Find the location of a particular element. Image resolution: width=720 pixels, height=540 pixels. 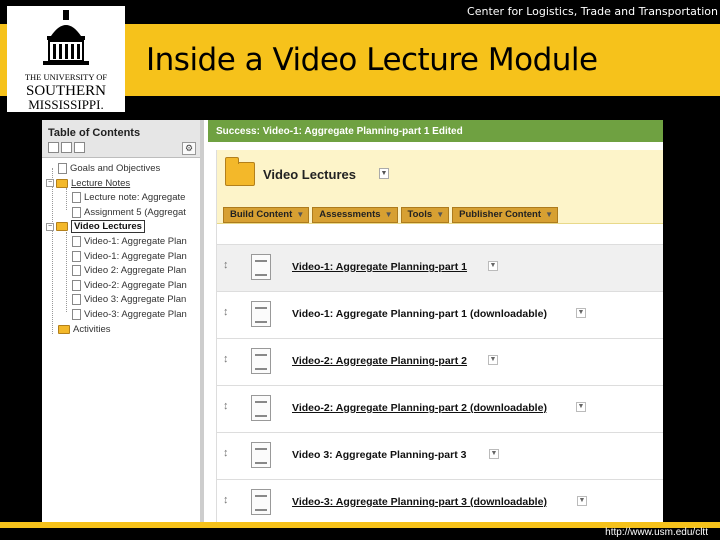

toc-item-video: Video 2: Aggregate Plan is located at coordinates (121, 271).